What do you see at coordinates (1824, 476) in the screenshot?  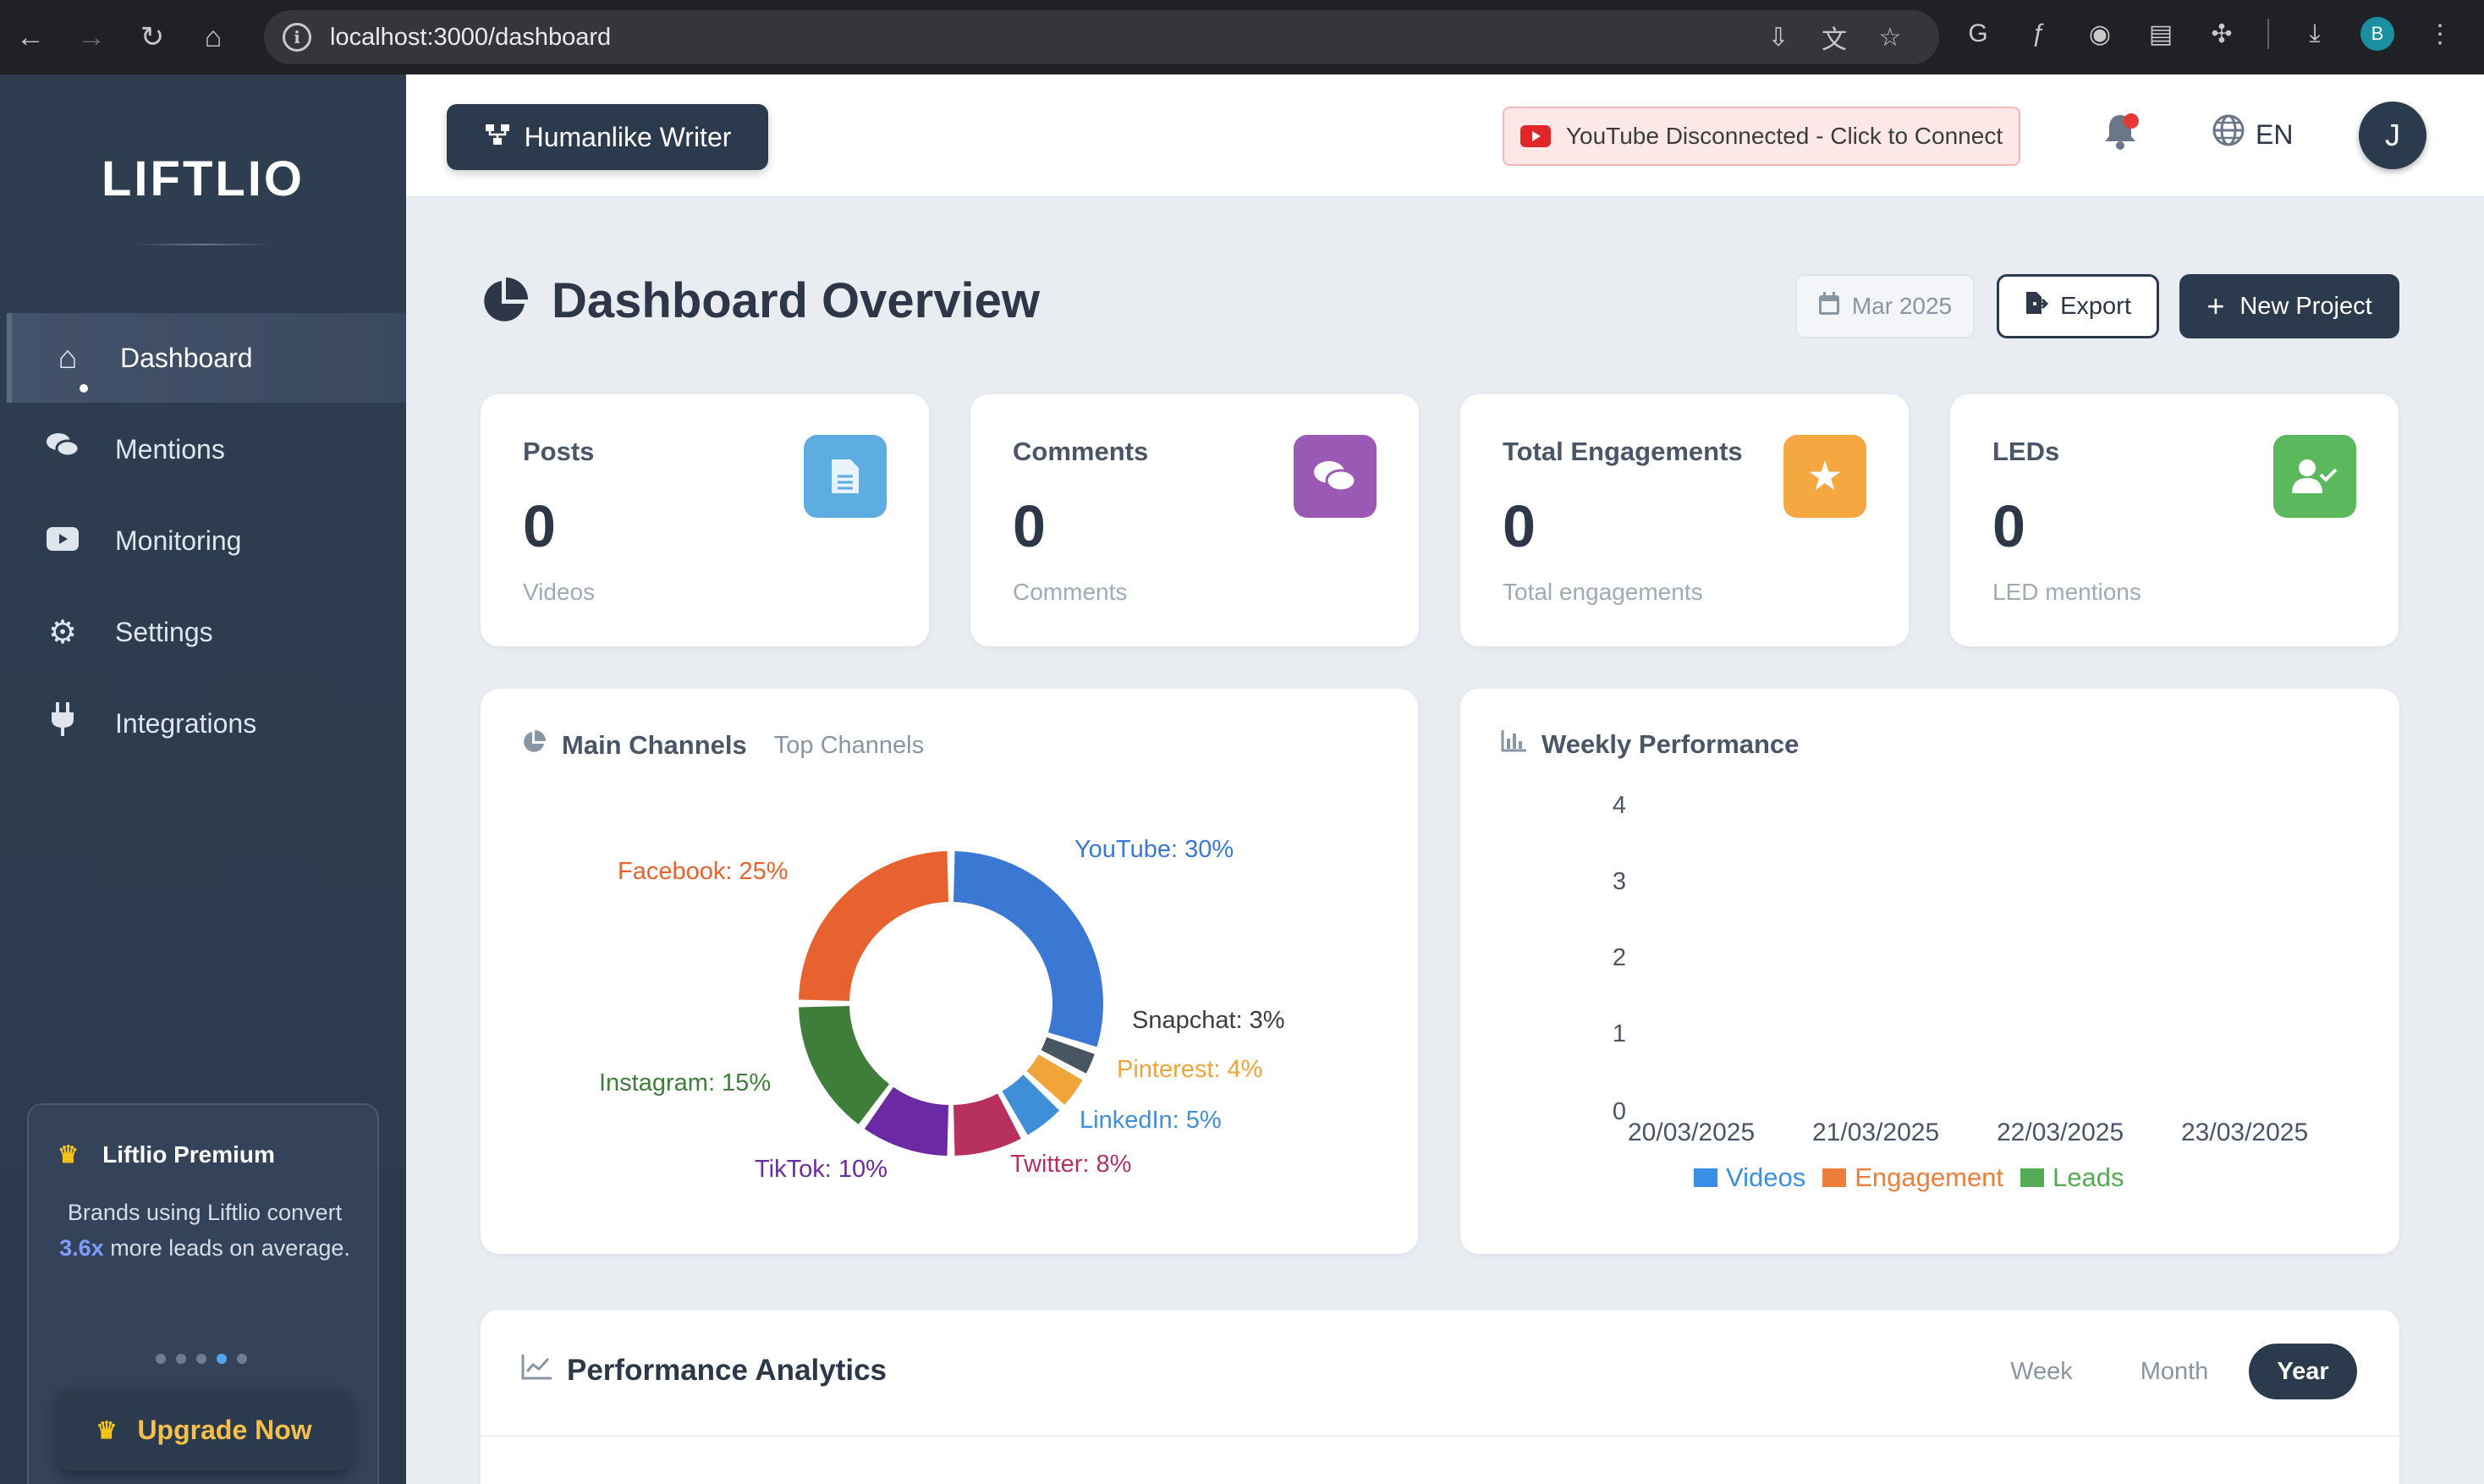 I see `star-icon: ★` at bounding box center [1824, 476].